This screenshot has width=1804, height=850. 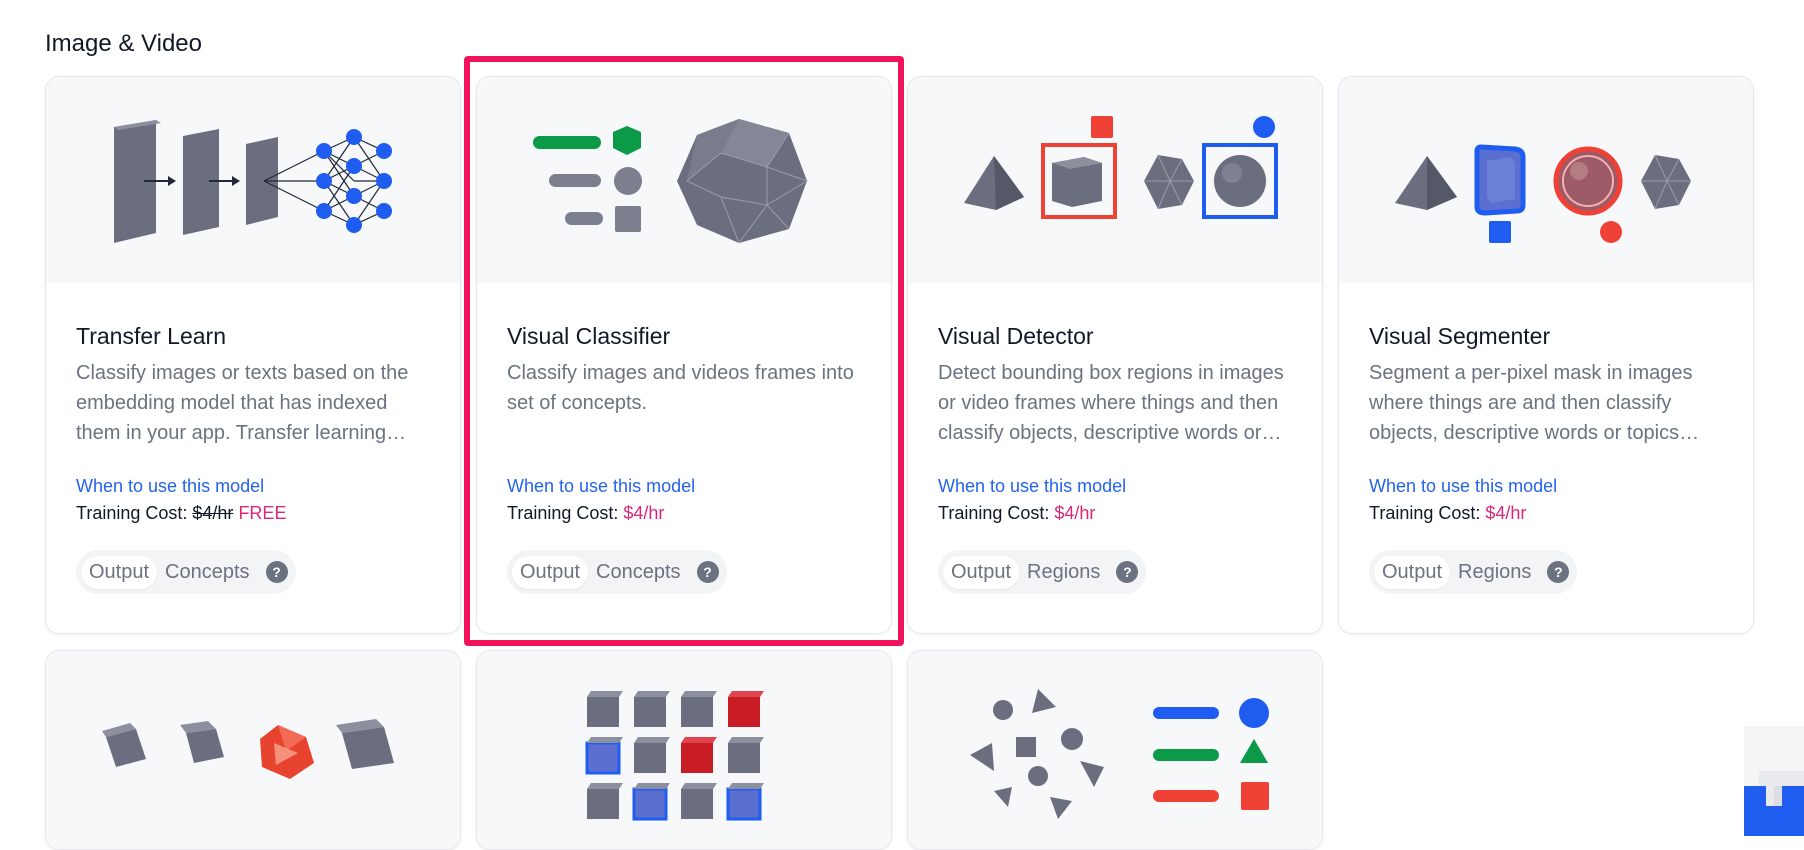 I want to click on detector-boxes-icon, so click(x=1115, y=180).